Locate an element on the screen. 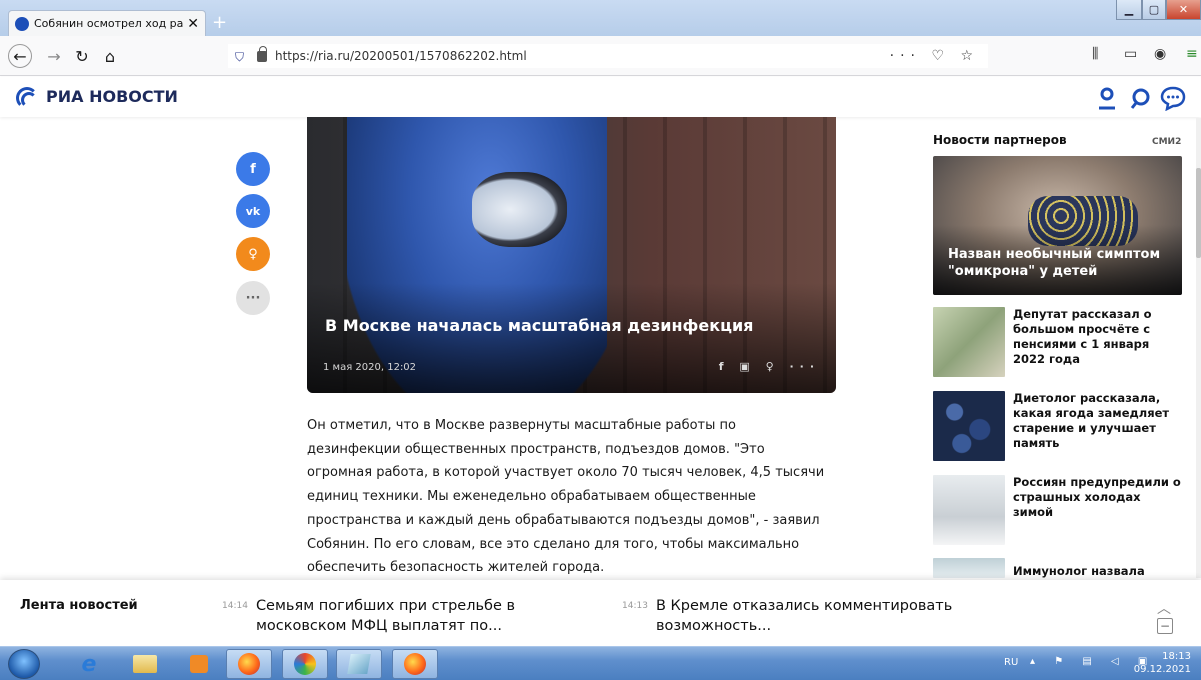 This screenshot has height=680, width=1201. back-button: ← is located at coordinates (20, 56).